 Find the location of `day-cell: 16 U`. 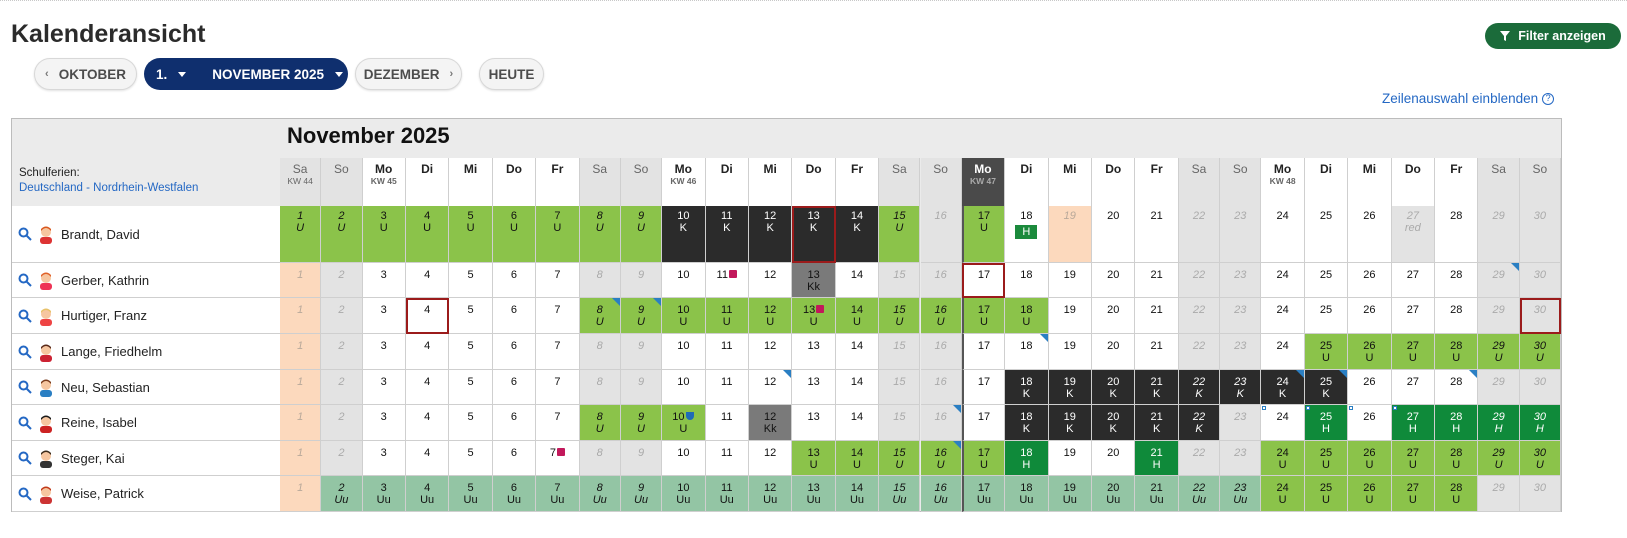

day-cell: 16 U is located at coordinates (941, 458).